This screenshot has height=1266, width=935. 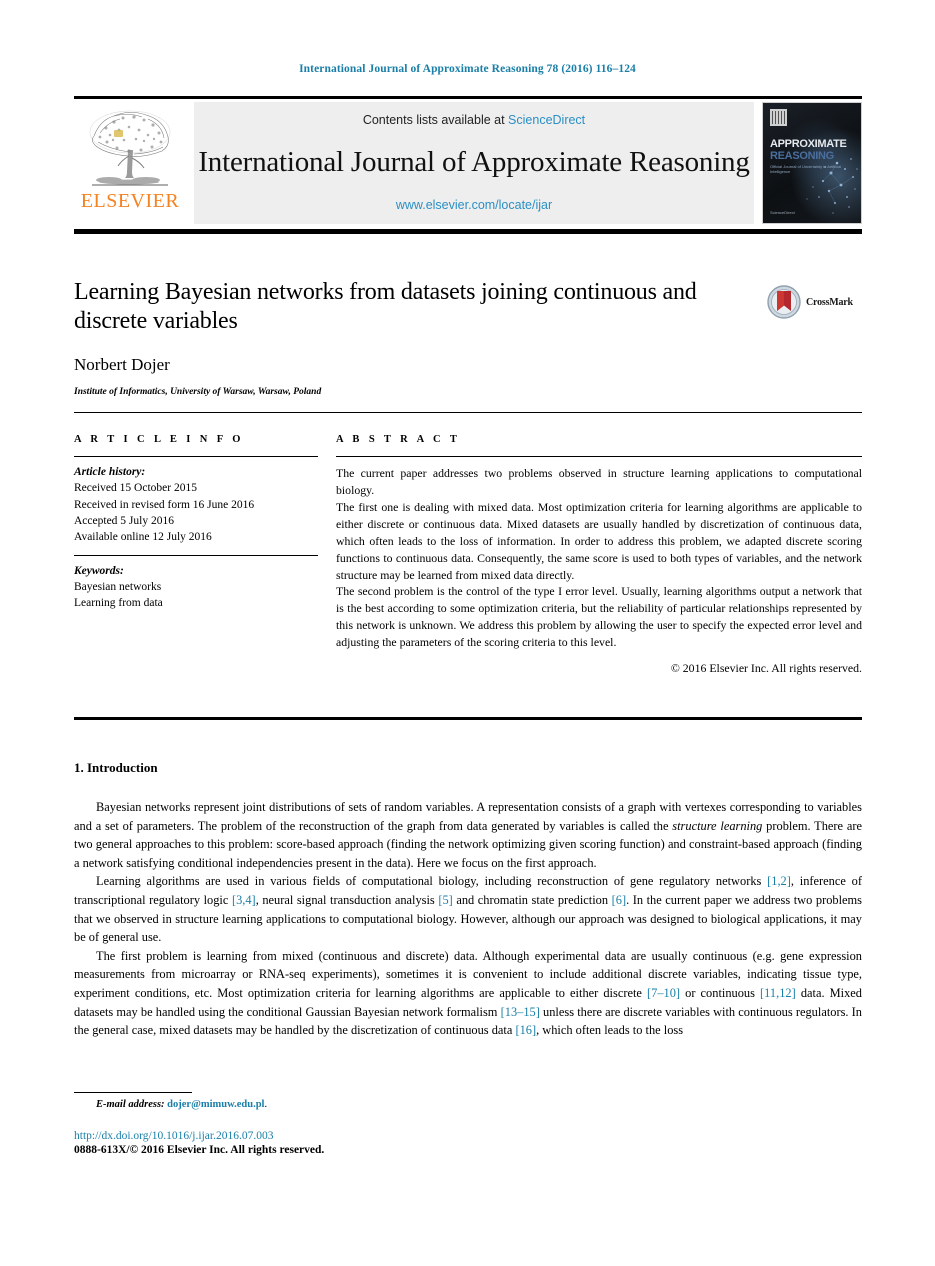 What do you see at coordinates (445, 900) in the screenshot?
I see `citation-link: [5]` at bounding box center [445, 900].